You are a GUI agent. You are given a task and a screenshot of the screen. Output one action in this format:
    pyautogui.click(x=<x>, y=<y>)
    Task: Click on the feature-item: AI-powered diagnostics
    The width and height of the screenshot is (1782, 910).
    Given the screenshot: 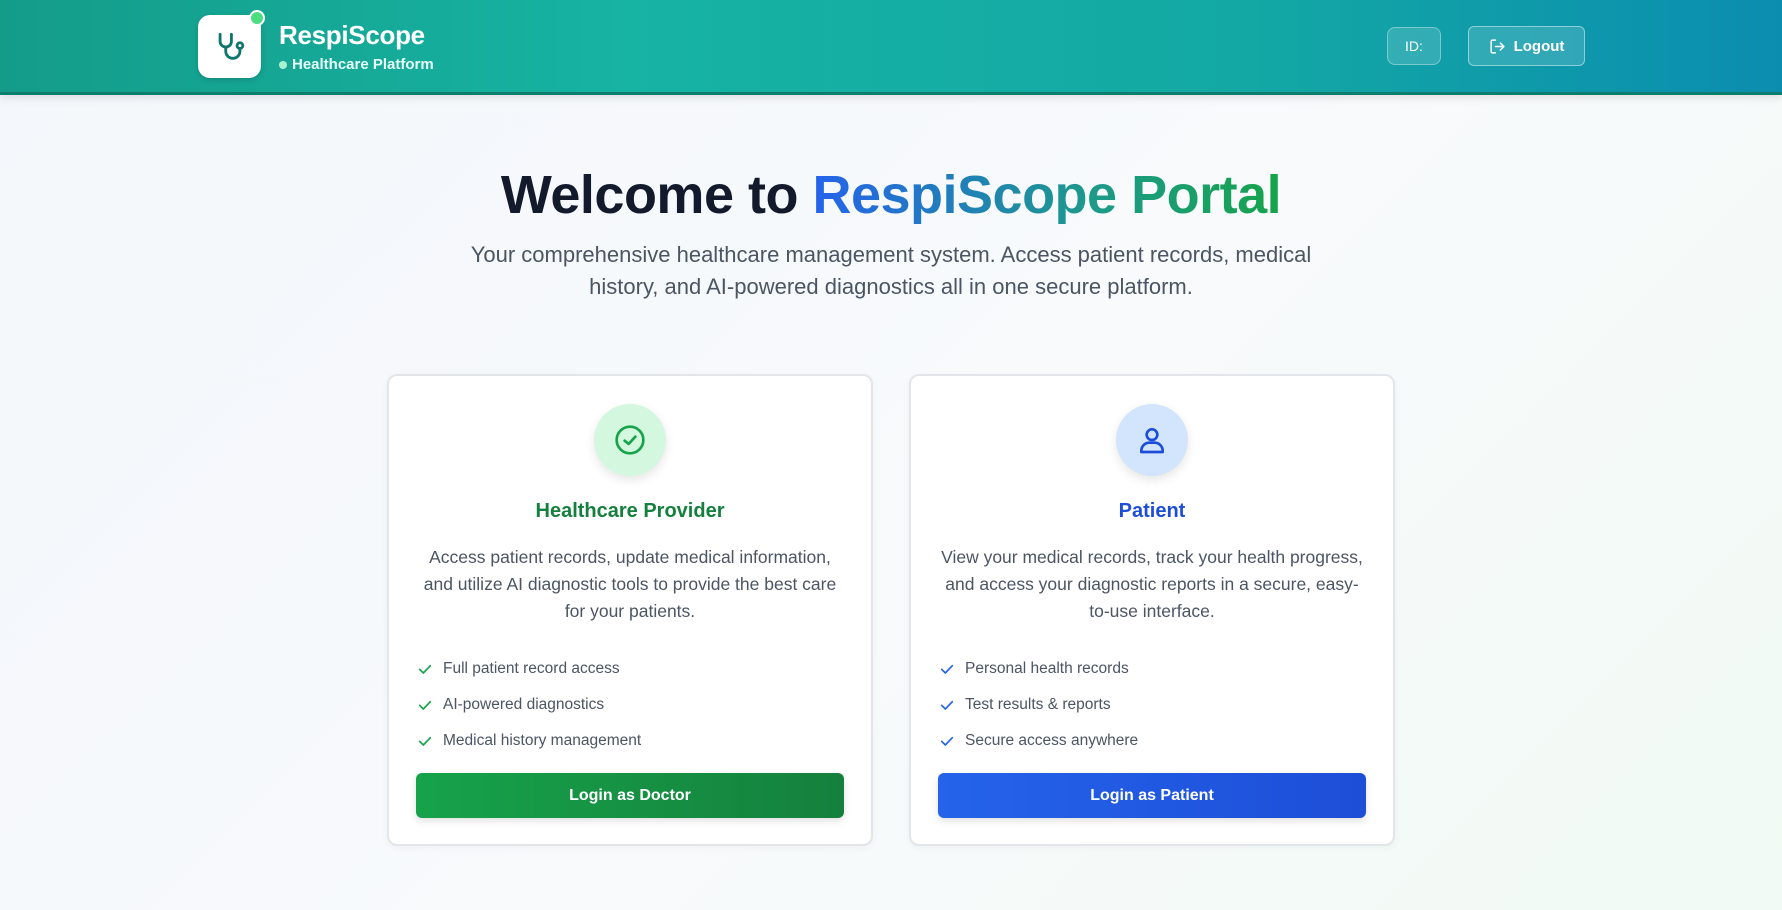 What is the action you would take?
    pyautogui.click(x=529, y=705)
    